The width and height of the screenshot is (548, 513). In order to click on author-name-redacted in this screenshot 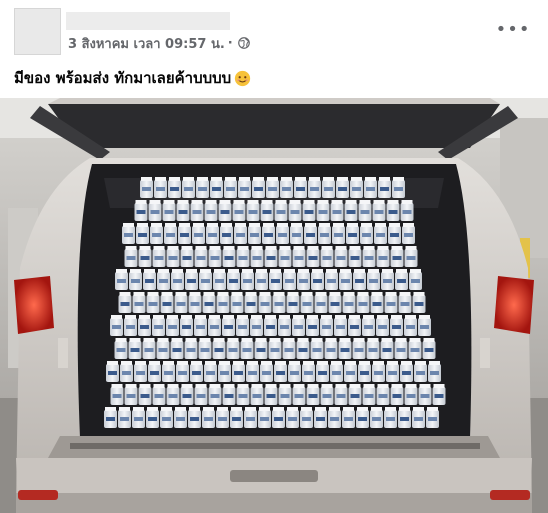, I will do `click(148, 21)`.